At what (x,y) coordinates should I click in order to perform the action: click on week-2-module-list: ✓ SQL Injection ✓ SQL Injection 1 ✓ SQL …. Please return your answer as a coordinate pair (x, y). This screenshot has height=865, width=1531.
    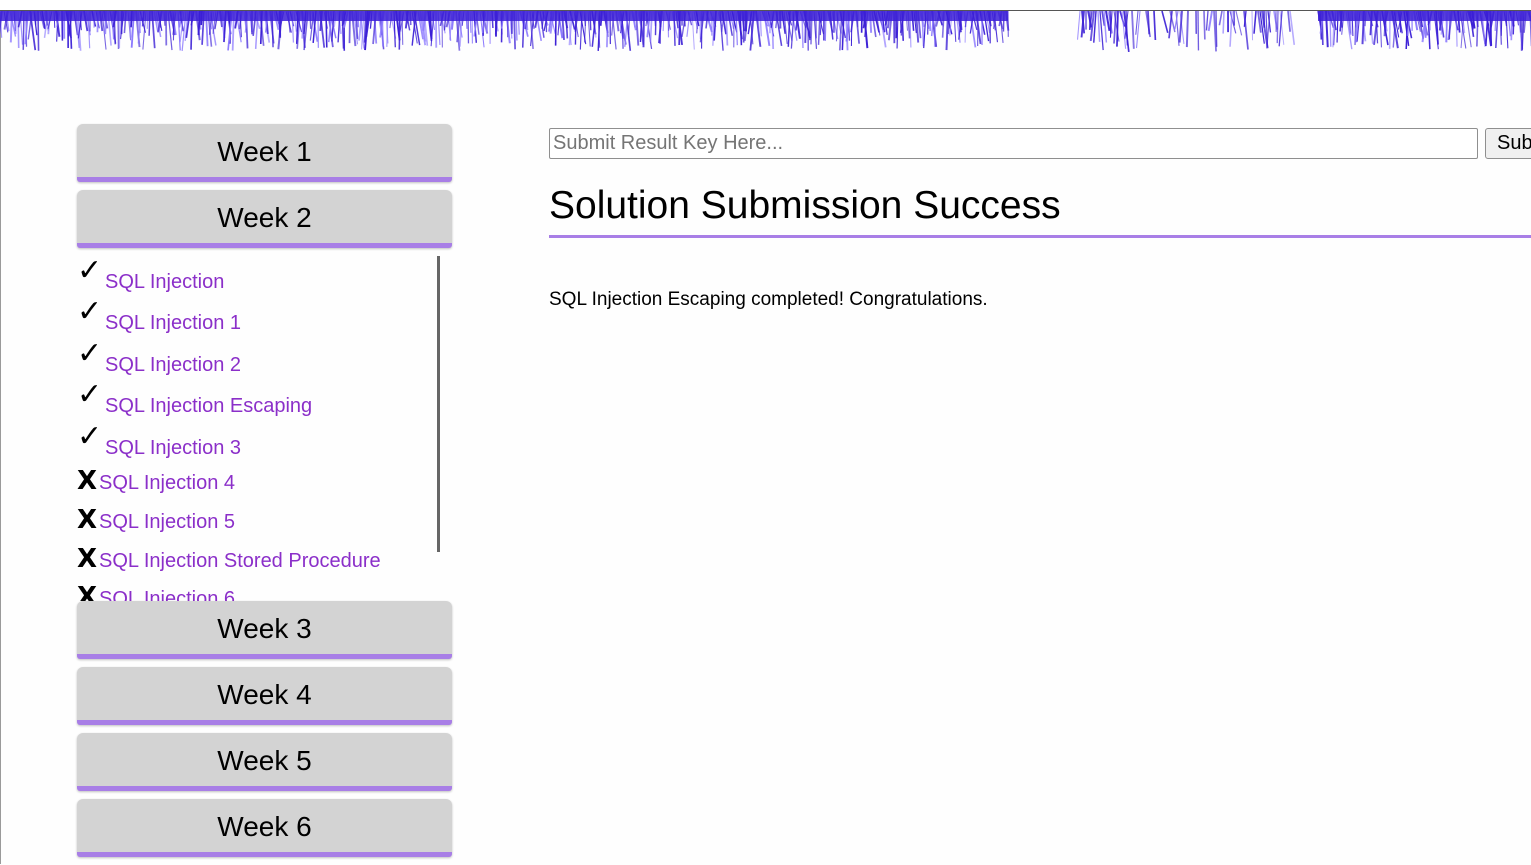
    Looking at the image, I should click on (258, 427).